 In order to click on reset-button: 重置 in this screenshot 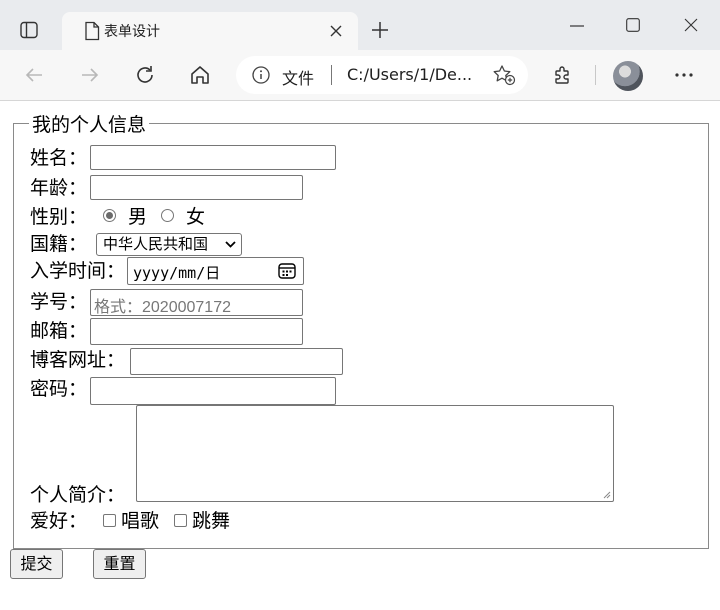, I will do `click(119, 564)`.